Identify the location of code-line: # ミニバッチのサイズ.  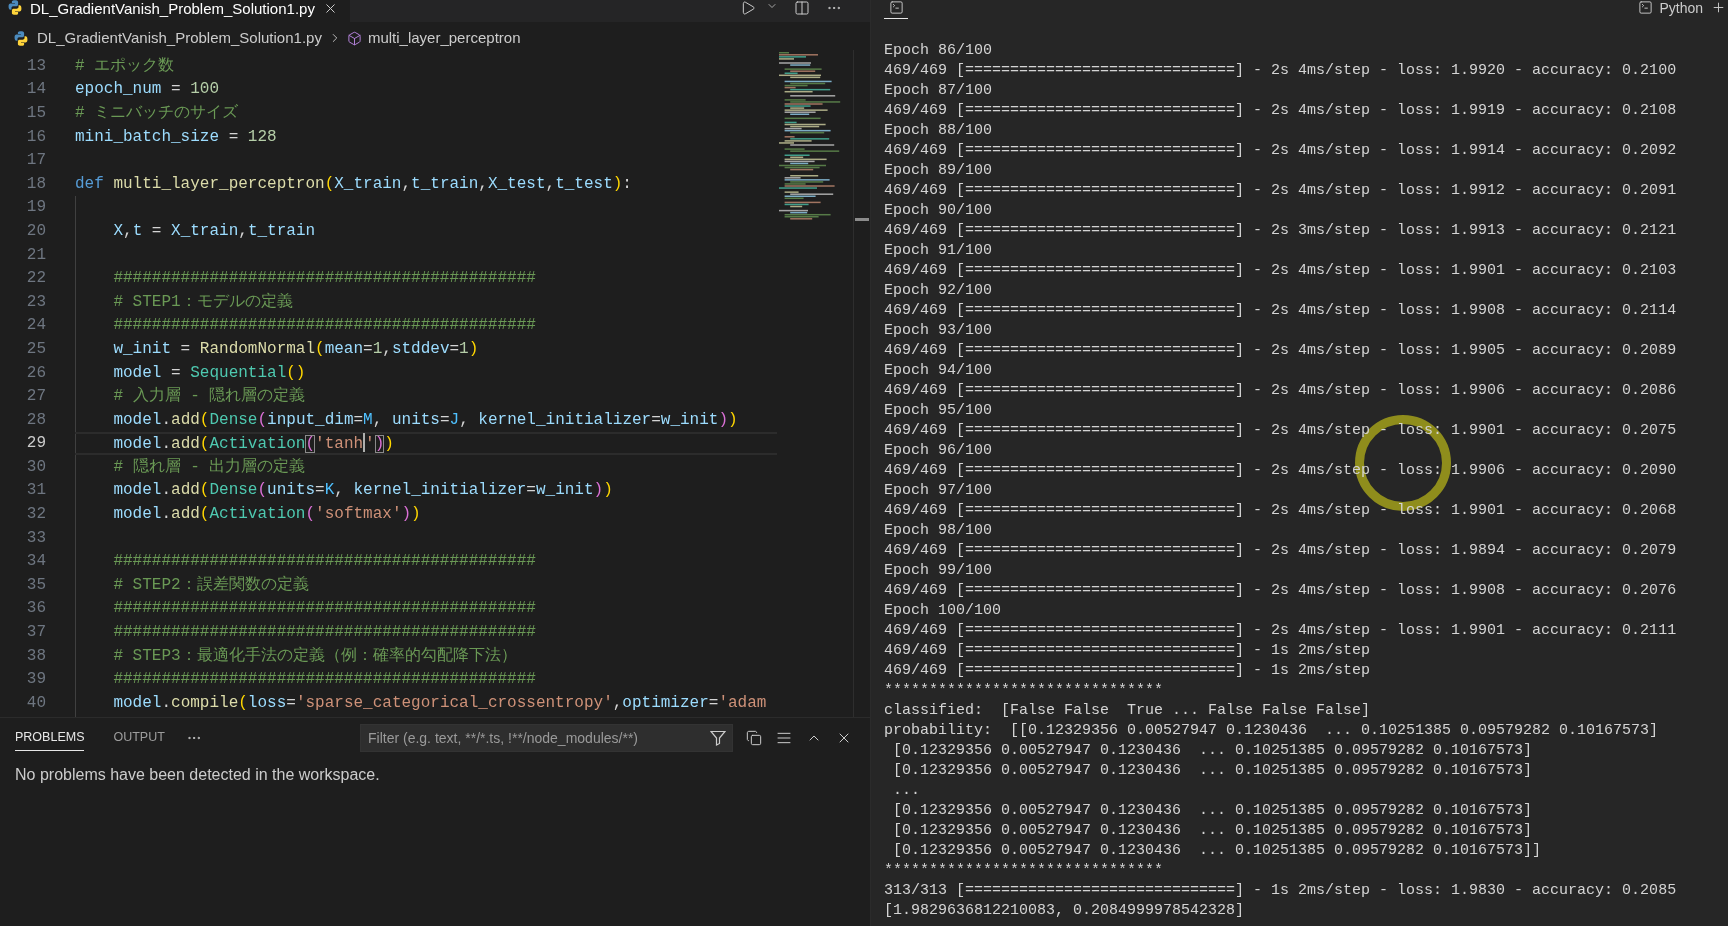
(157, 113).